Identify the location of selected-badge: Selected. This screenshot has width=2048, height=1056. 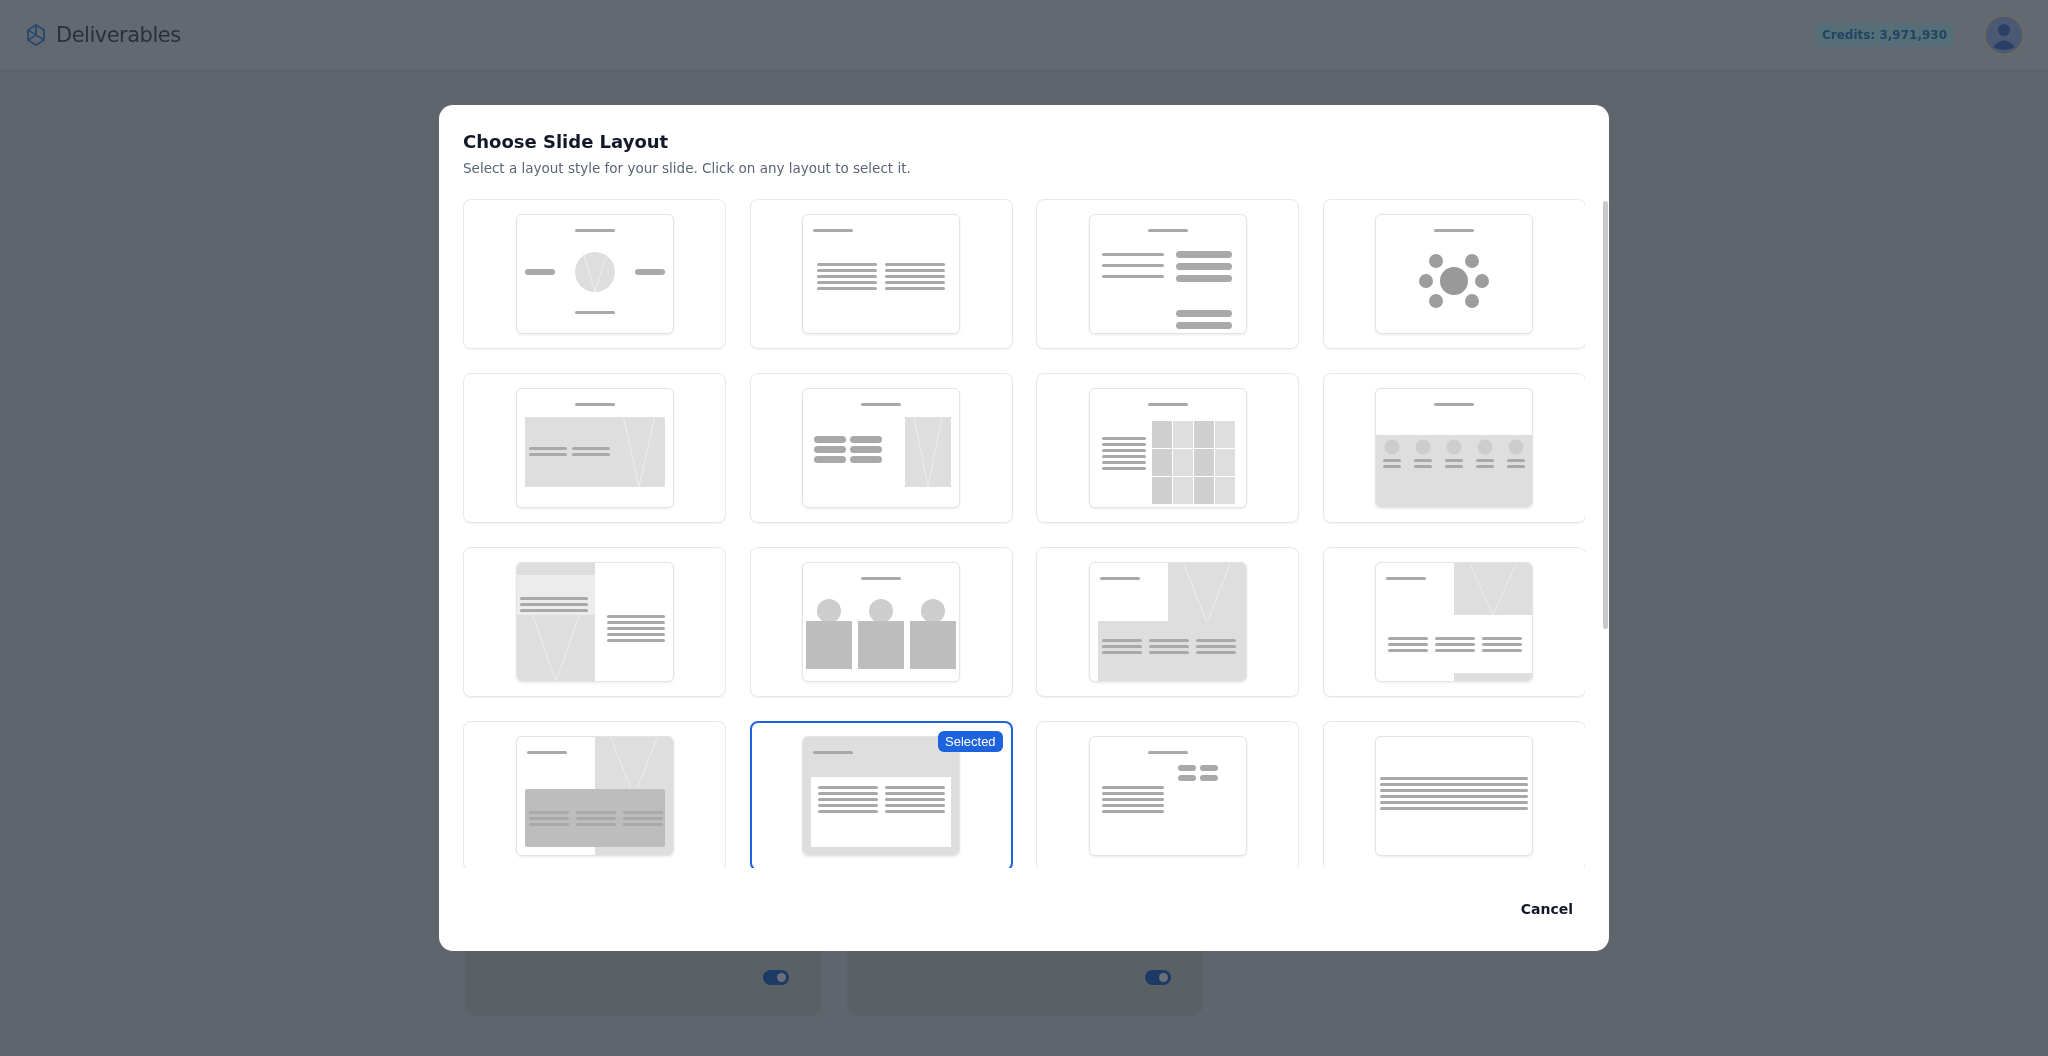
(970, 741).